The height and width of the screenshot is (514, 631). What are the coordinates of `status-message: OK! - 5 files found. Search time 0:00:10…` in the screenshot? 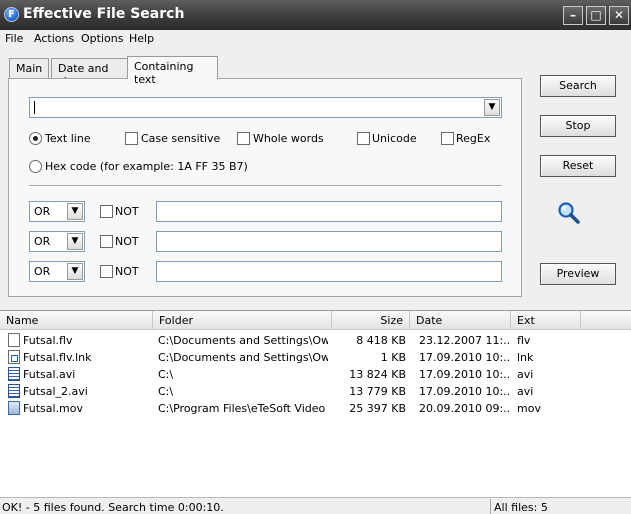 It's located at (113, 507).